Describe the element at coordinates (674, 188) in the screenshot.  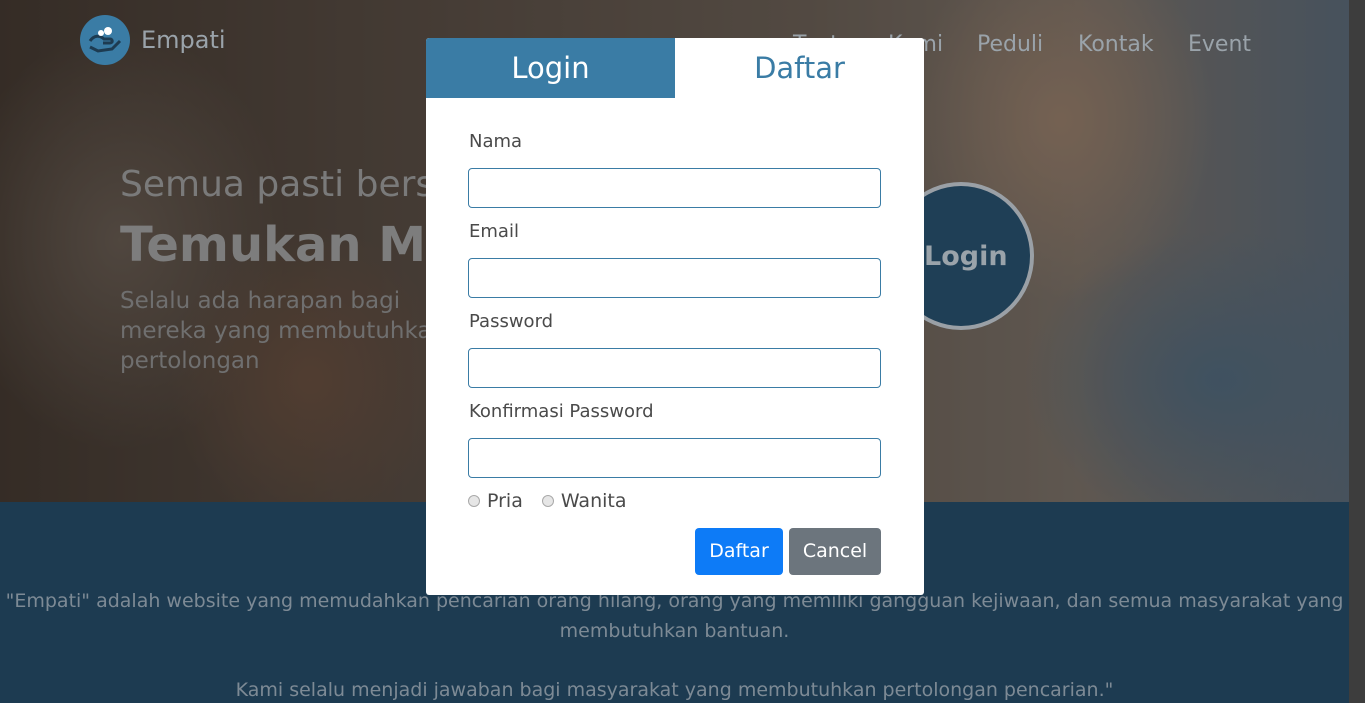
I see `nama-input` at that location.